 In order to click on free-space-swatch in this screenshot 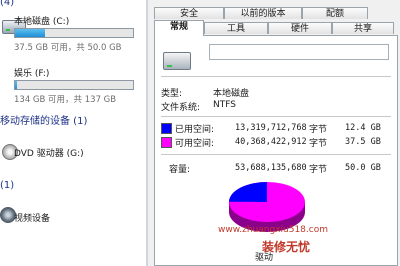, I will do `click(166, 142)`.